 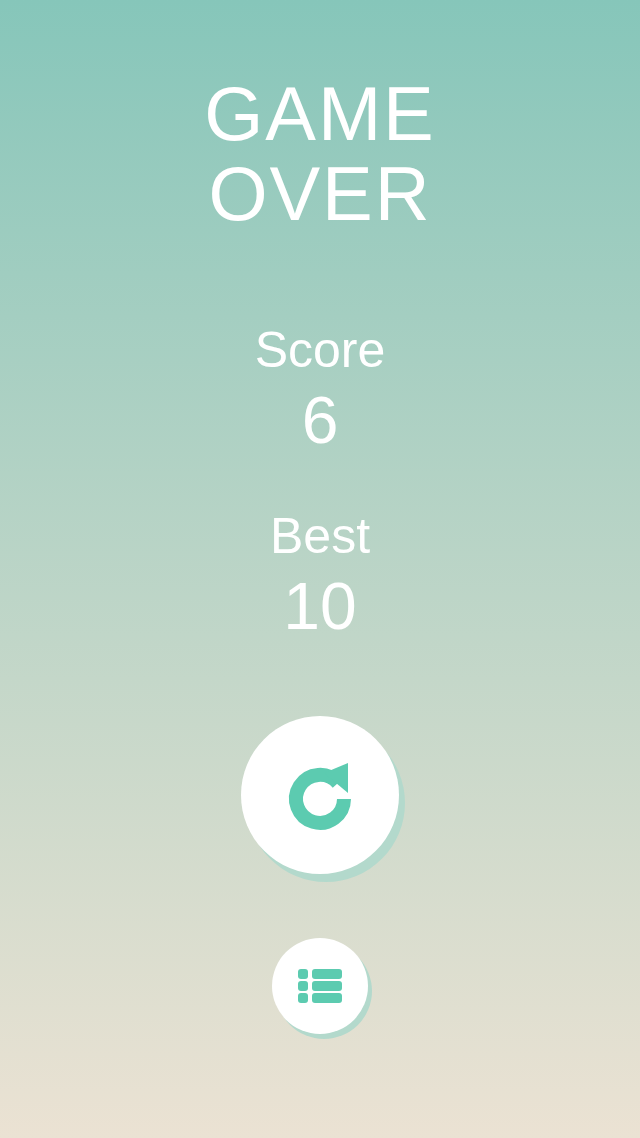 What do you see at coordinates (320, 606) in the screenshot?
I see `stat-value: 10` at bounding box center [320, 606].